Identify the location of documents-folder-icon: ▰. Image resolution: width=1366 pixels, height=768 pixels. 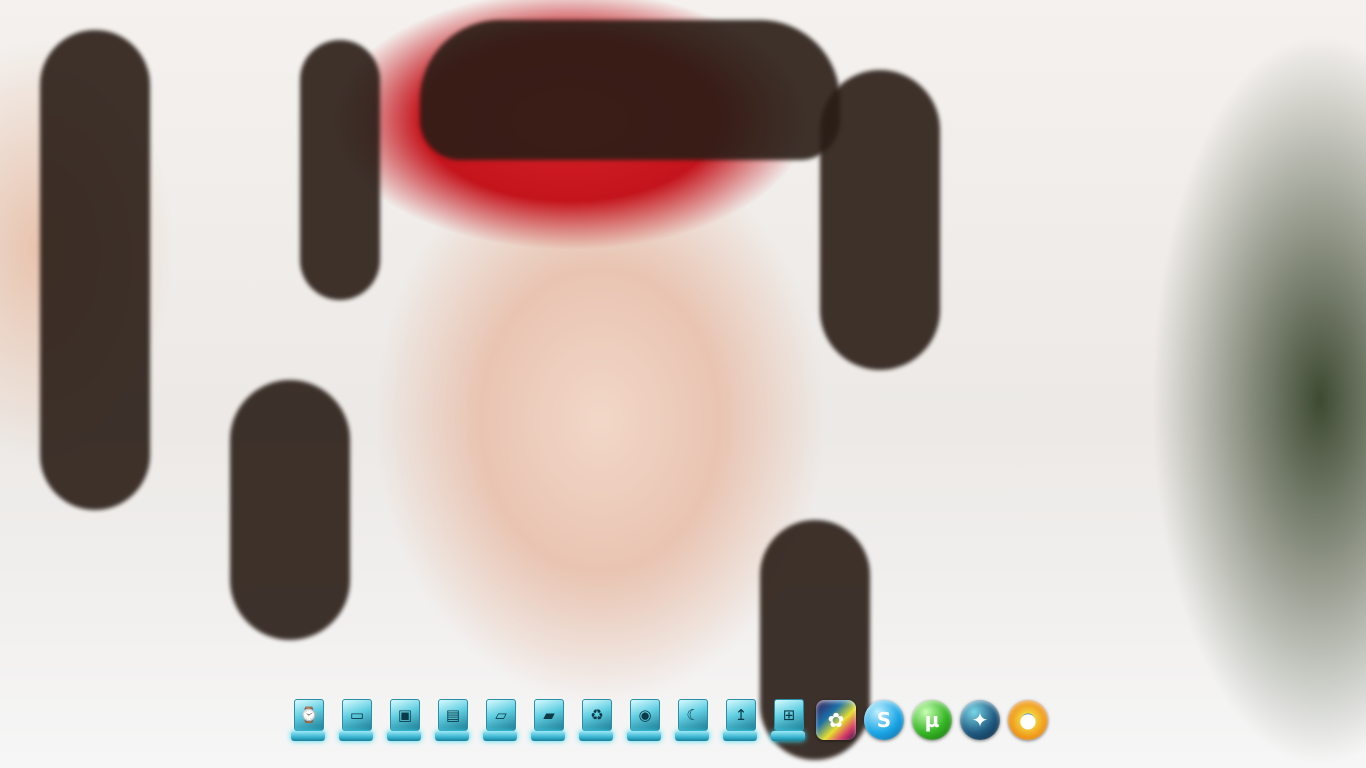
(548, 720).